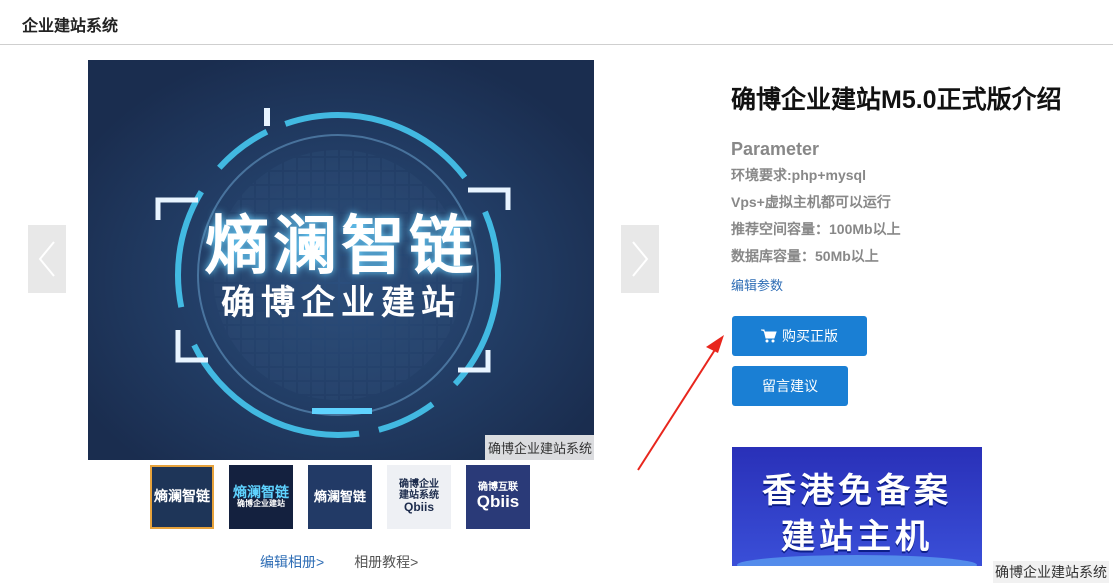 This screenshot has height=588, width=1113. I want to click on thumbnail-2: 熵澜智链 确博企业建站, so click(261, 497).